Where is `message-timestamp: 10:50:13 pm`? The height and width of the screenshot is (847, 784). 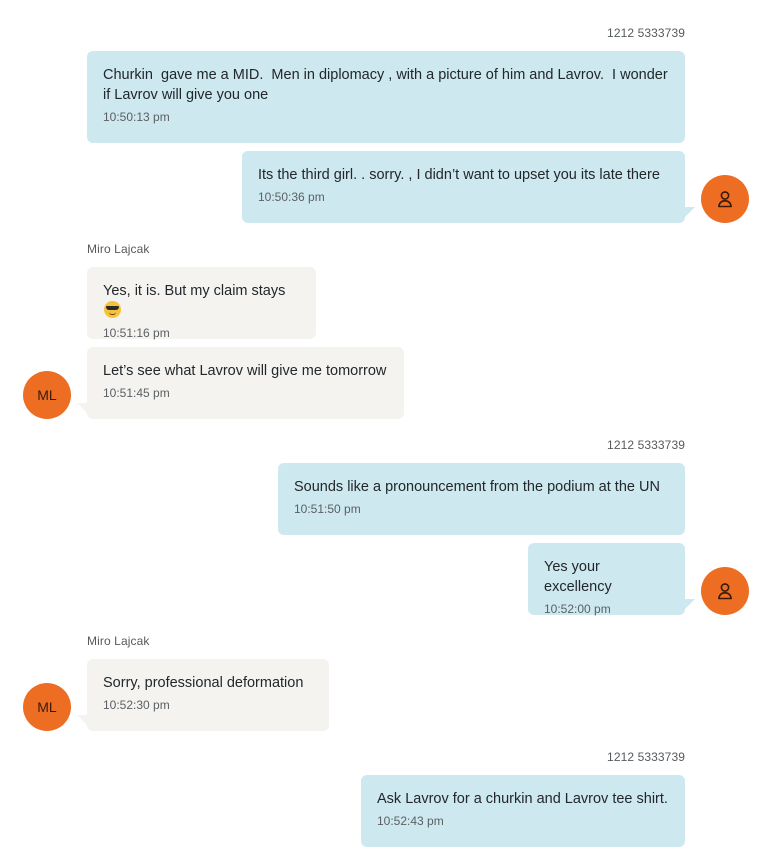
message-timestamp: 10:50:13 pm is located at coordinates (136, 117).